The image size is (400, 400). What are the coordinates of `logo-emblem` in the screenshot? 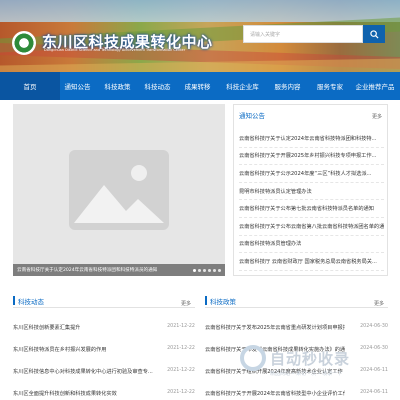 It's located at (24, 43).